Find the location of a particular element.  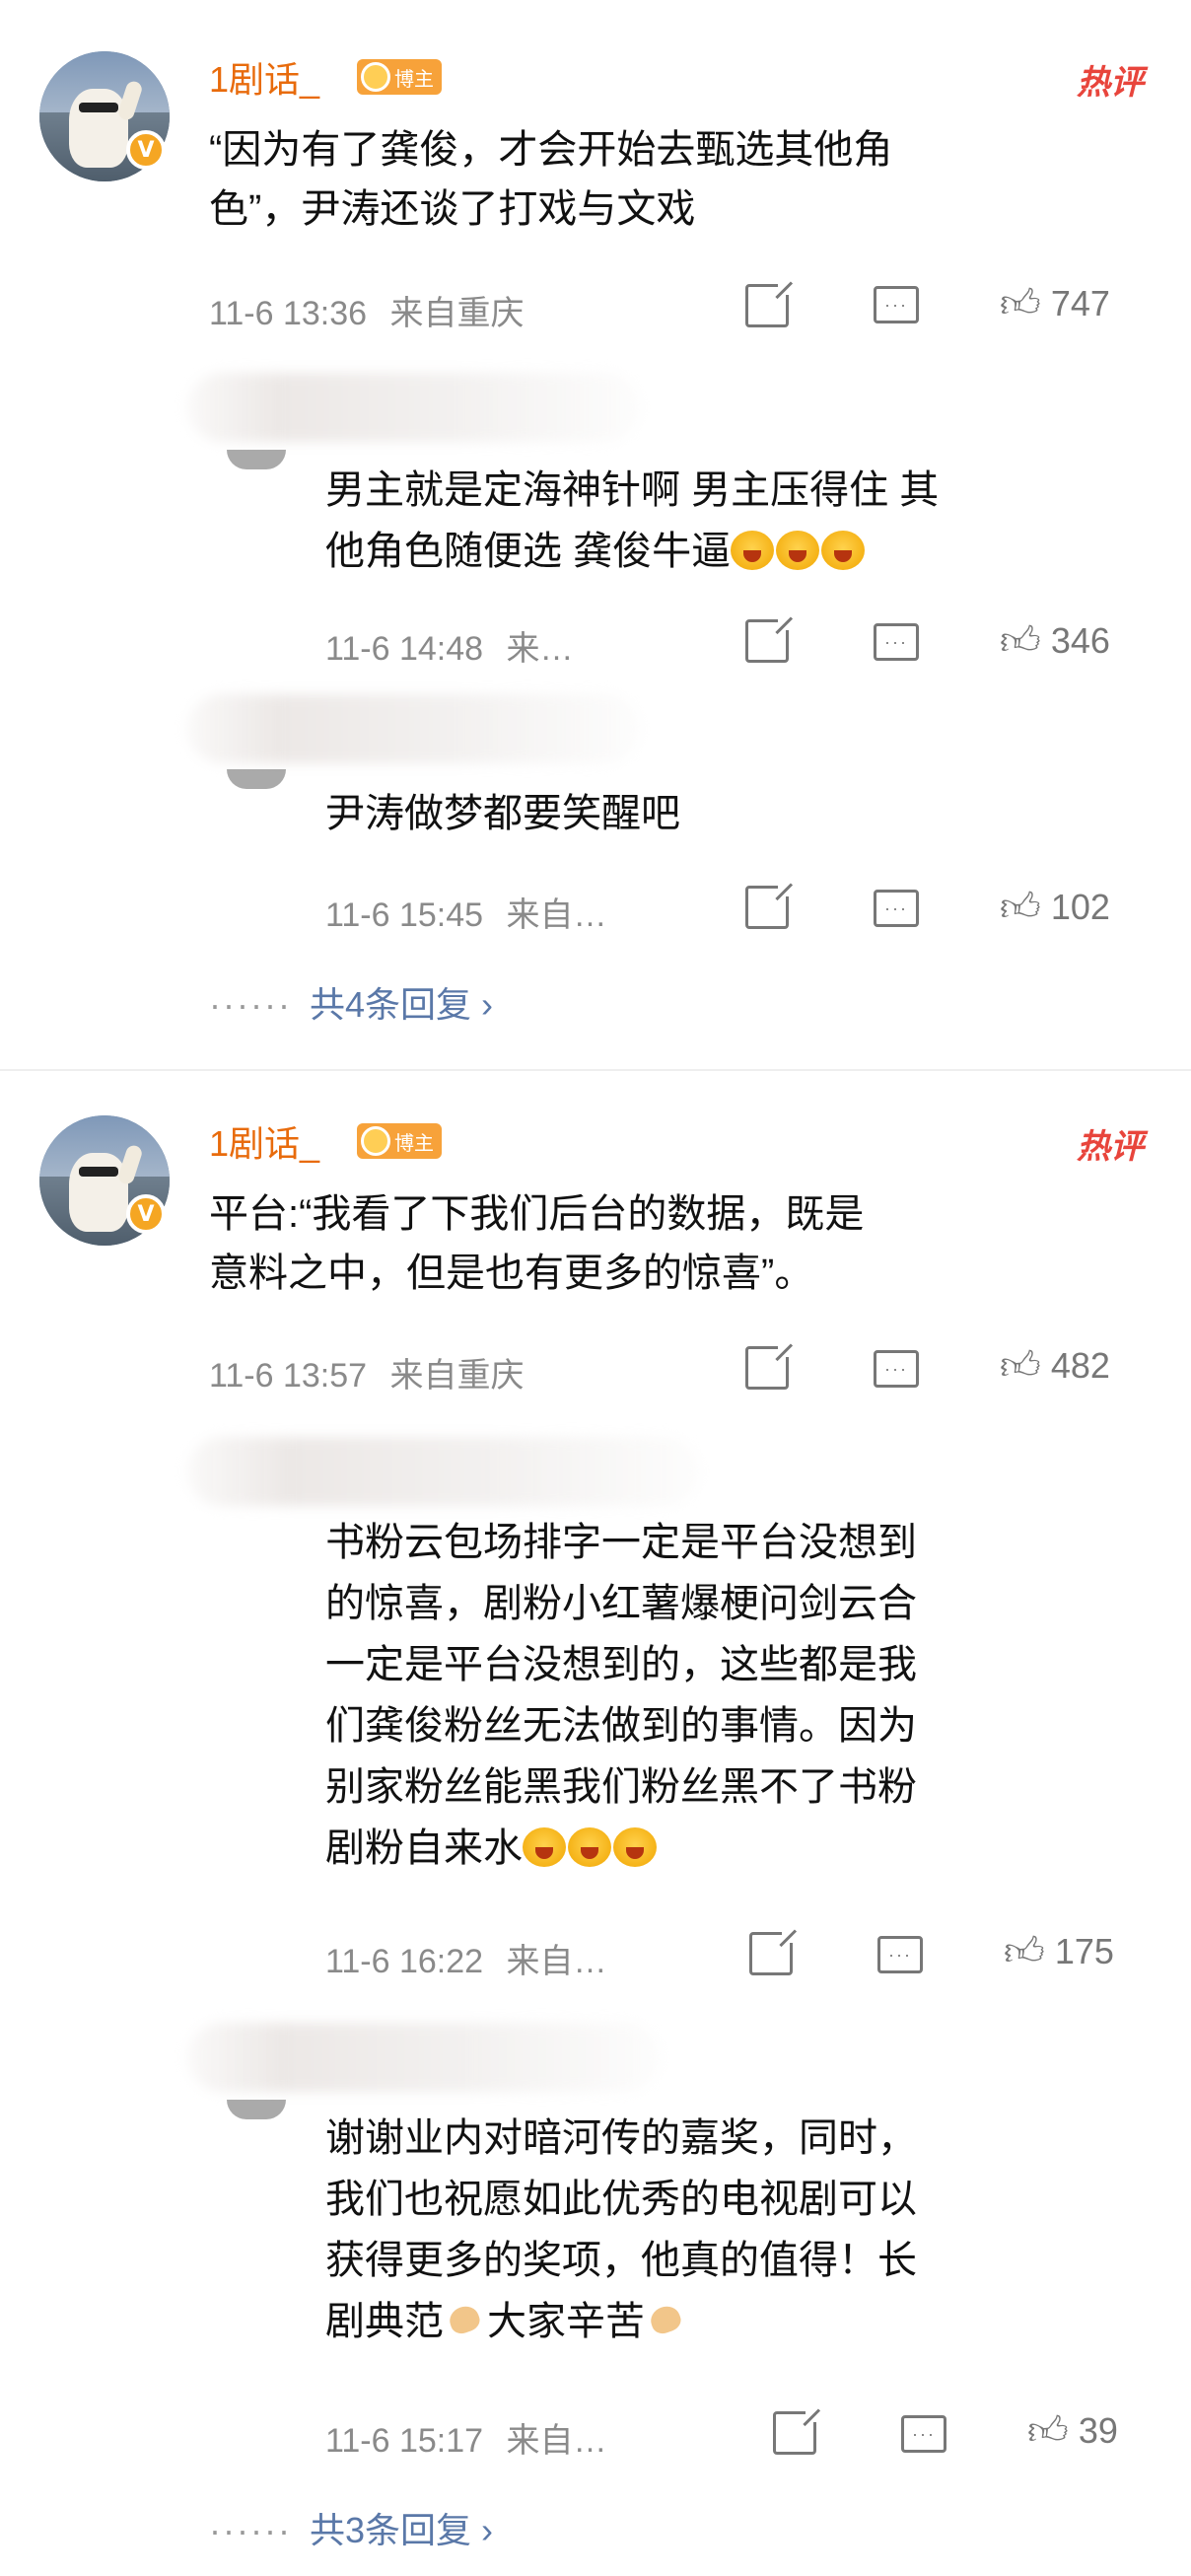

comment-text: 平台:“我看了下我们后台的数据，既是 意料之中，但是也有更多的惊喜”。 is located at coordinates (677, 1244).